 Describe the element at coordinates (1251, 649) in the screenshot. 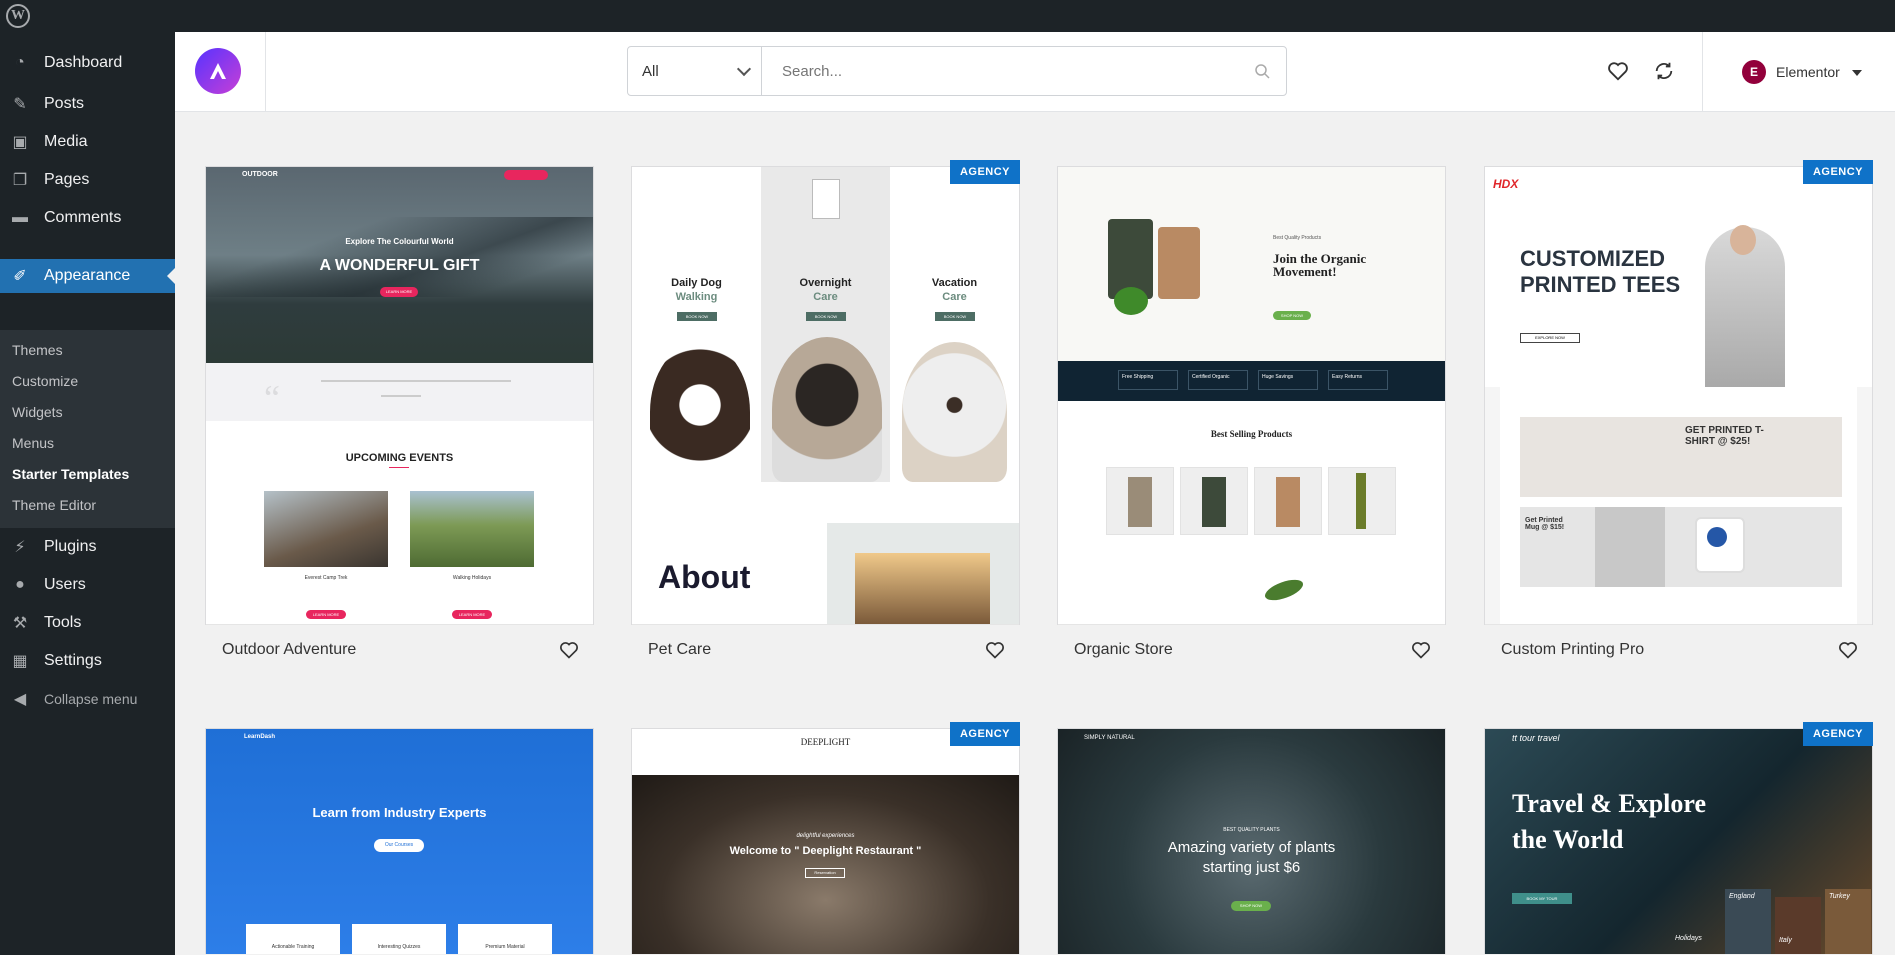

I see `template-card-footer: Organic Store` at that location.